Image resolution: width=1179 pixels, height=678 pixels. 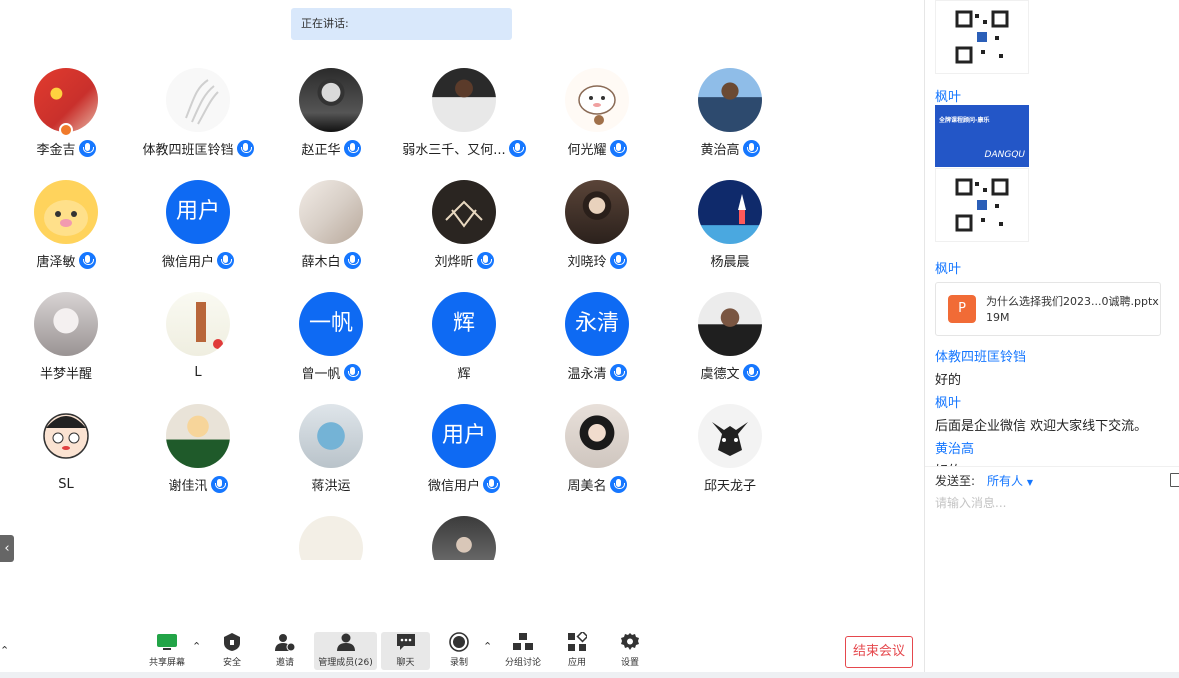 I want to click on avatar: 一帆, so click(x=331, y=324).